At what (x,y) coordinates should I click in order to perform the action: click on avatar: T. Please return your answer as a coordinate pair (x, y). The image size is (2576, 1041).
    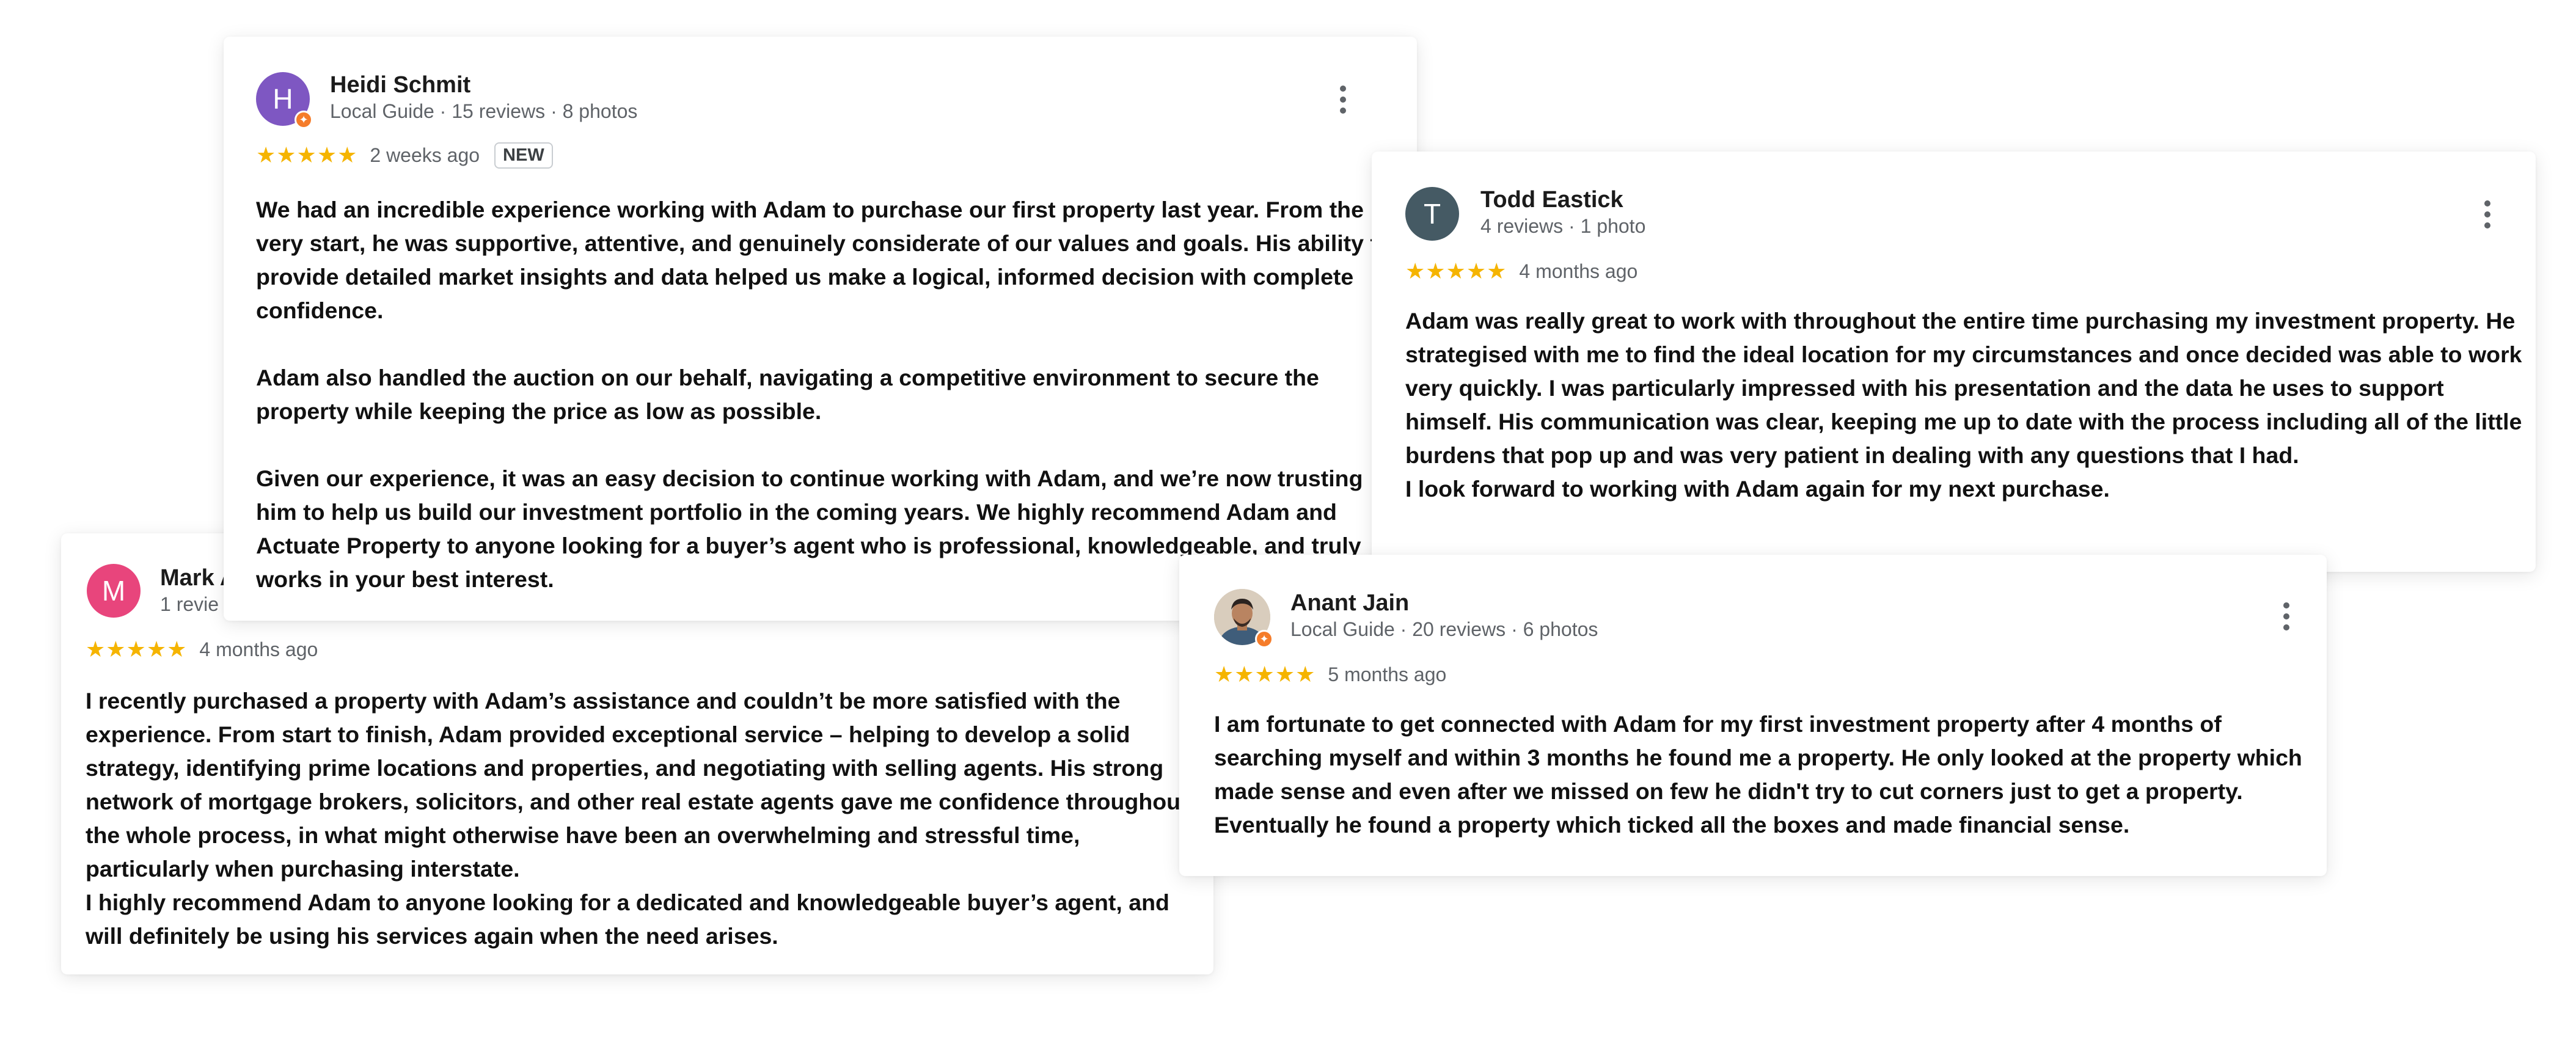
    Looking at the image, I should click on (1432, 214).